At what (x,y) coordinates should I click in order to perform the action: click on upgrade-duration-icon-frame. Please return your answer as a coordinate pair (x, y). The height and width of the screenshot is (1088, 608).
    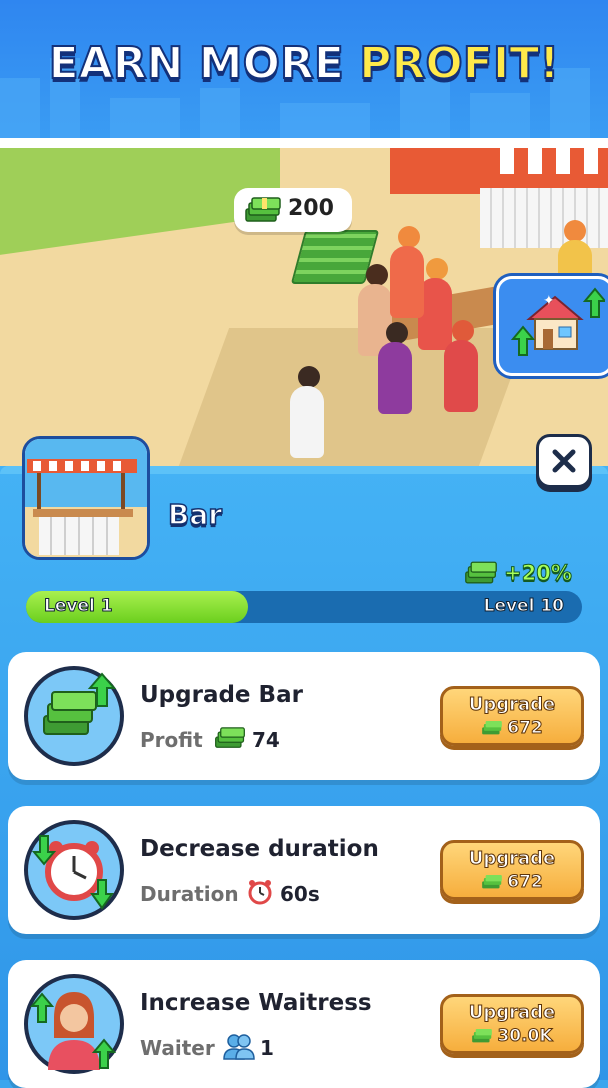
    Looking at the image, I should click on (74, 870).